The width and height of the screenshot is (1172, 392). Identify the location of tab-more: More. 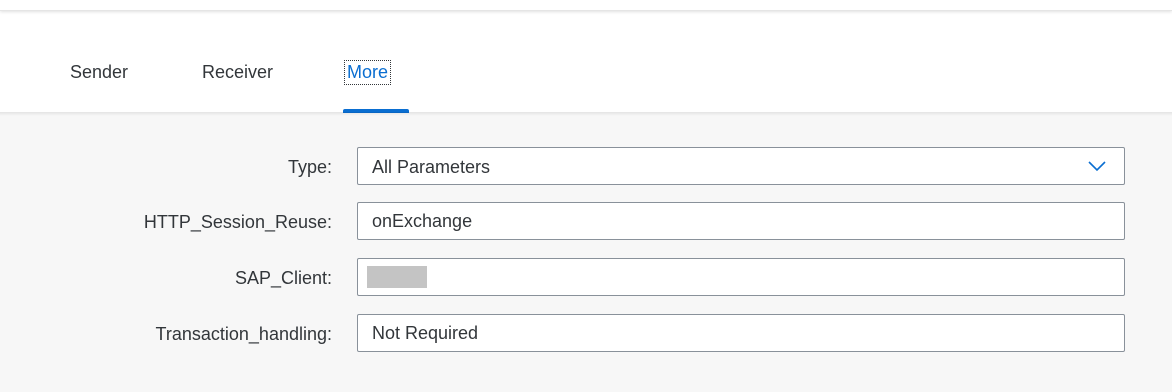
(367, 72).